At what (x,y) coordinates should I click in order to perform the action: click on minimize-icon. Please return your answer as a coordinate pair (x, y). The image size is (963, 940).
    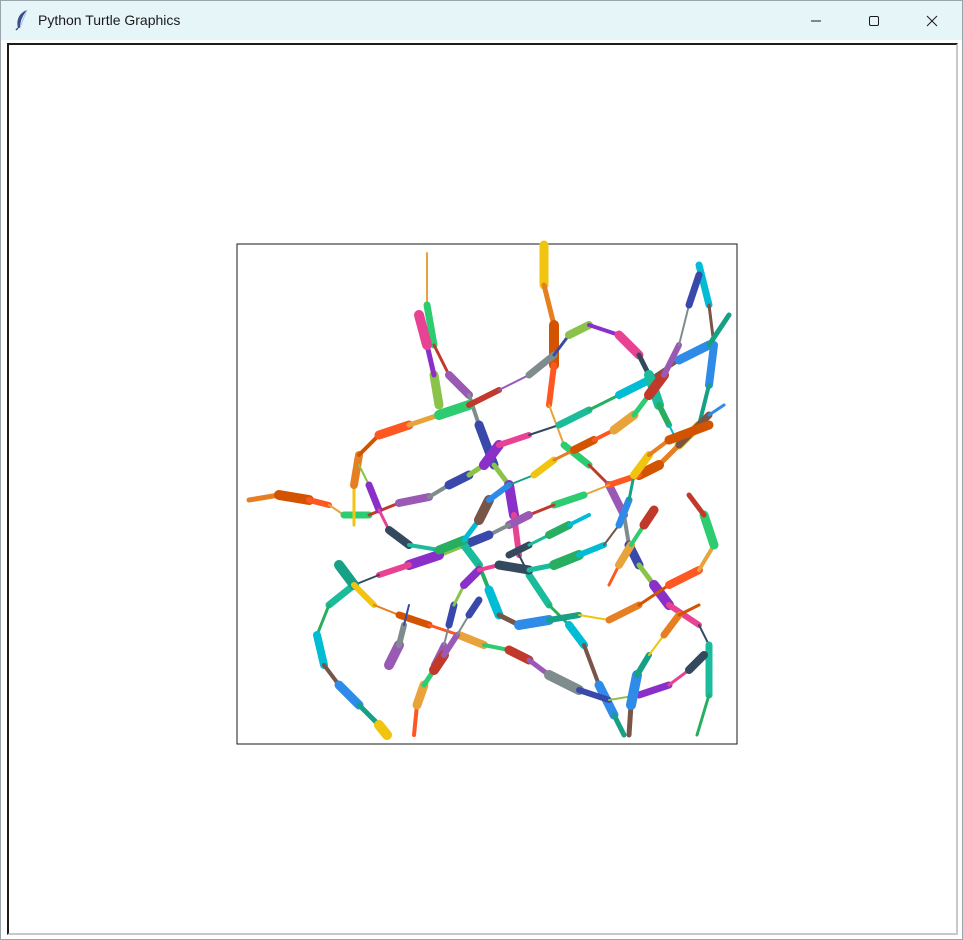
    Looking at the image, I should click on (816, 21).